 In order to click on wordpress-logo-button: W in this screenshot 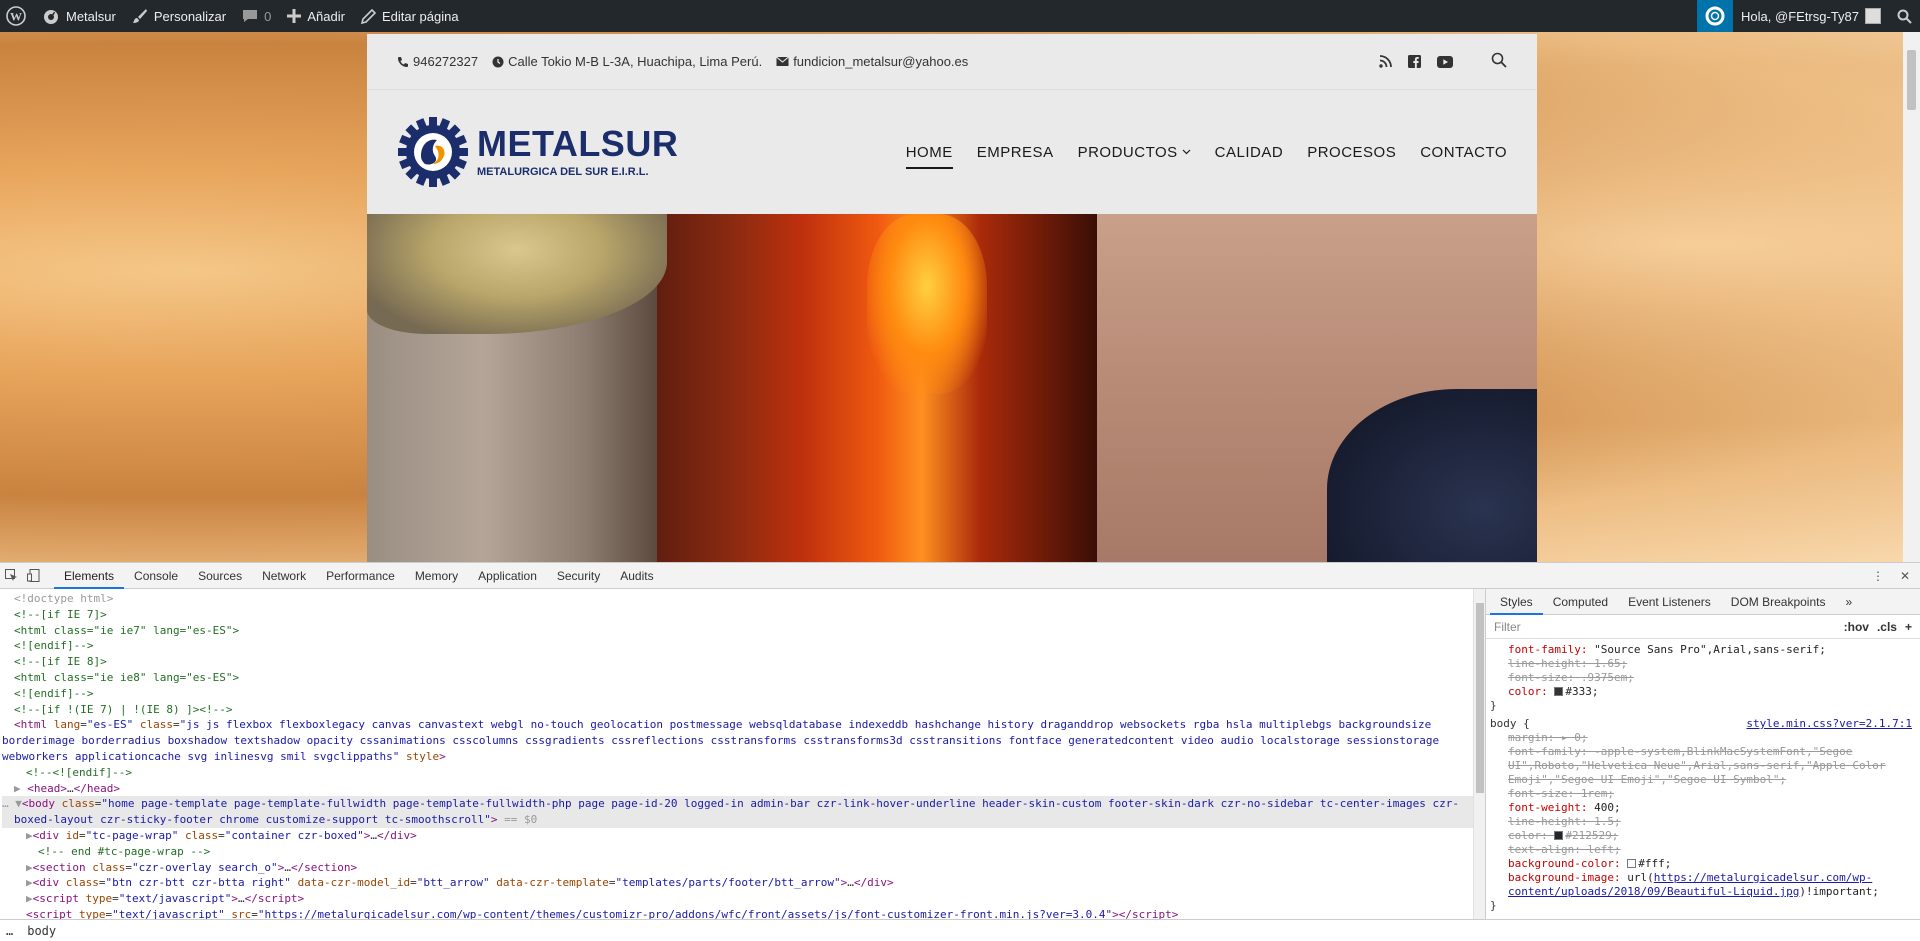, I will do `click(17, 16)`.